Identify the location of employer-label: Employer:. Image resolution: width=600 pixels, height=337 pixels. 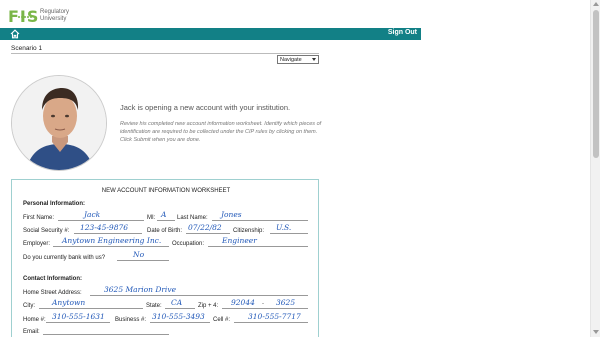
(37, 244).